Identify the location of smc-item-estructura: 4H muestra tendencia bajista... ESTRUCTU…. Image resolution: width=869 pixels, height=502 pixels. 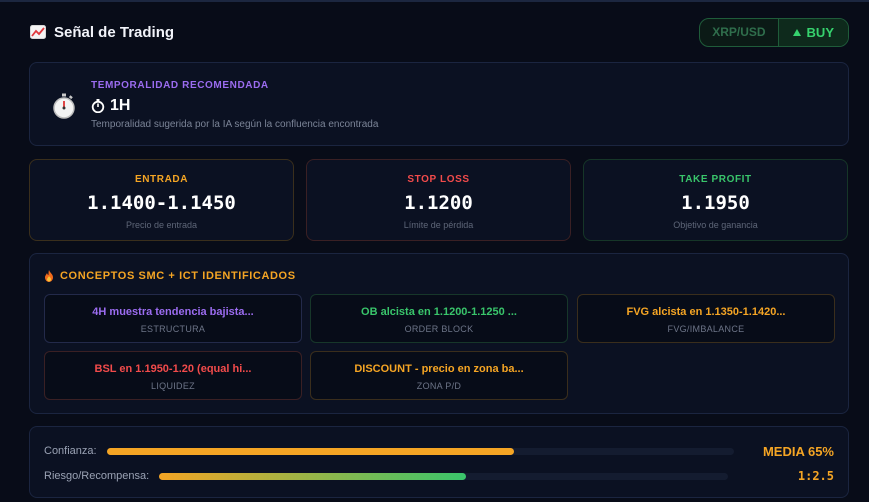
(173, 318).